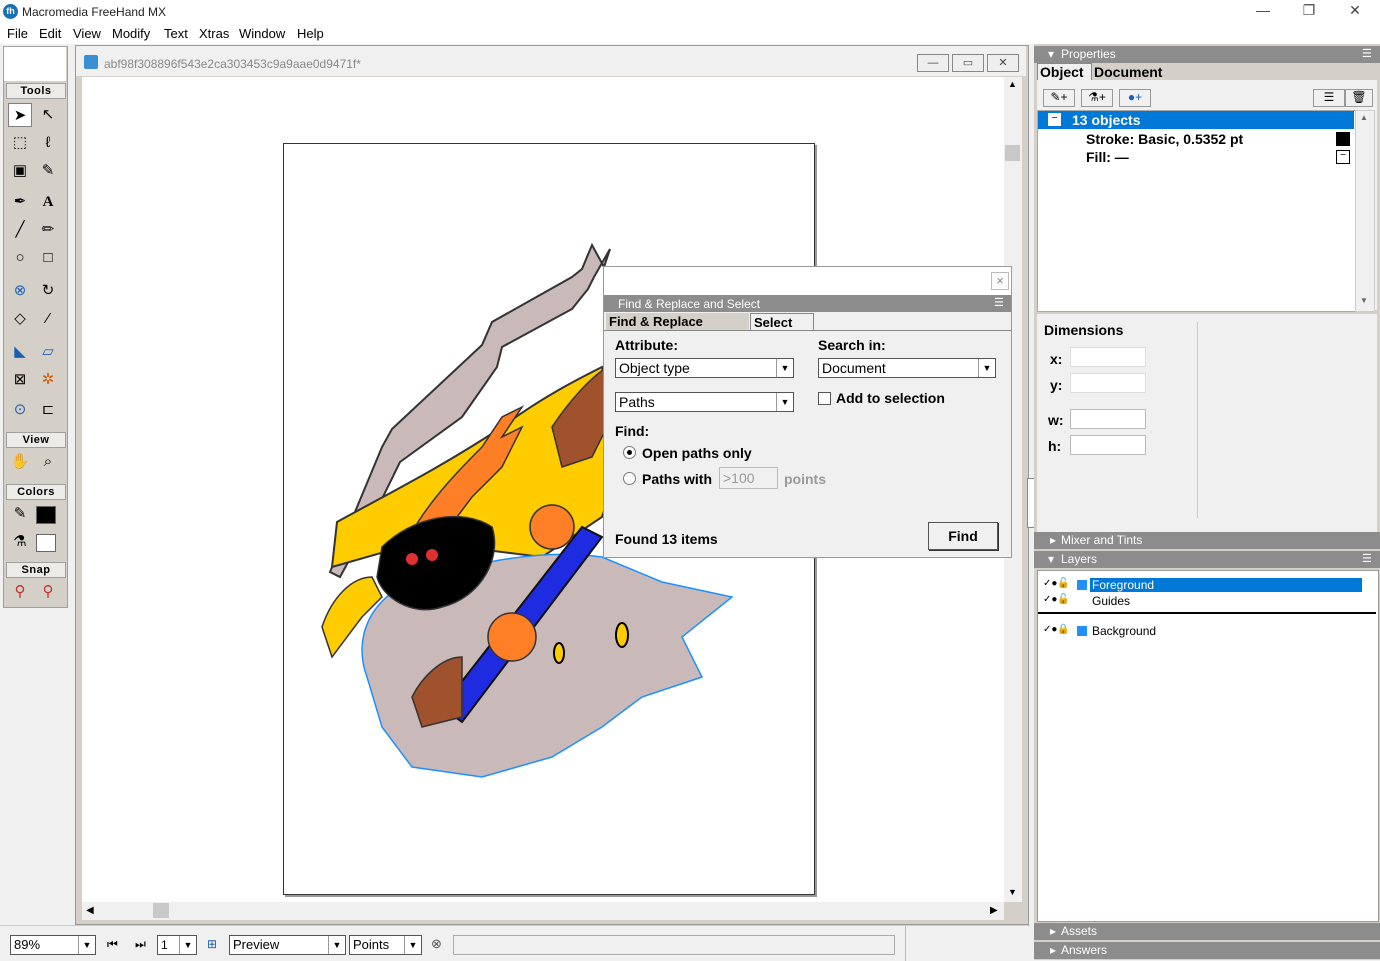 The image size is (1380, 961). I want to click on menu-modify: Modify, so click(131, 33).